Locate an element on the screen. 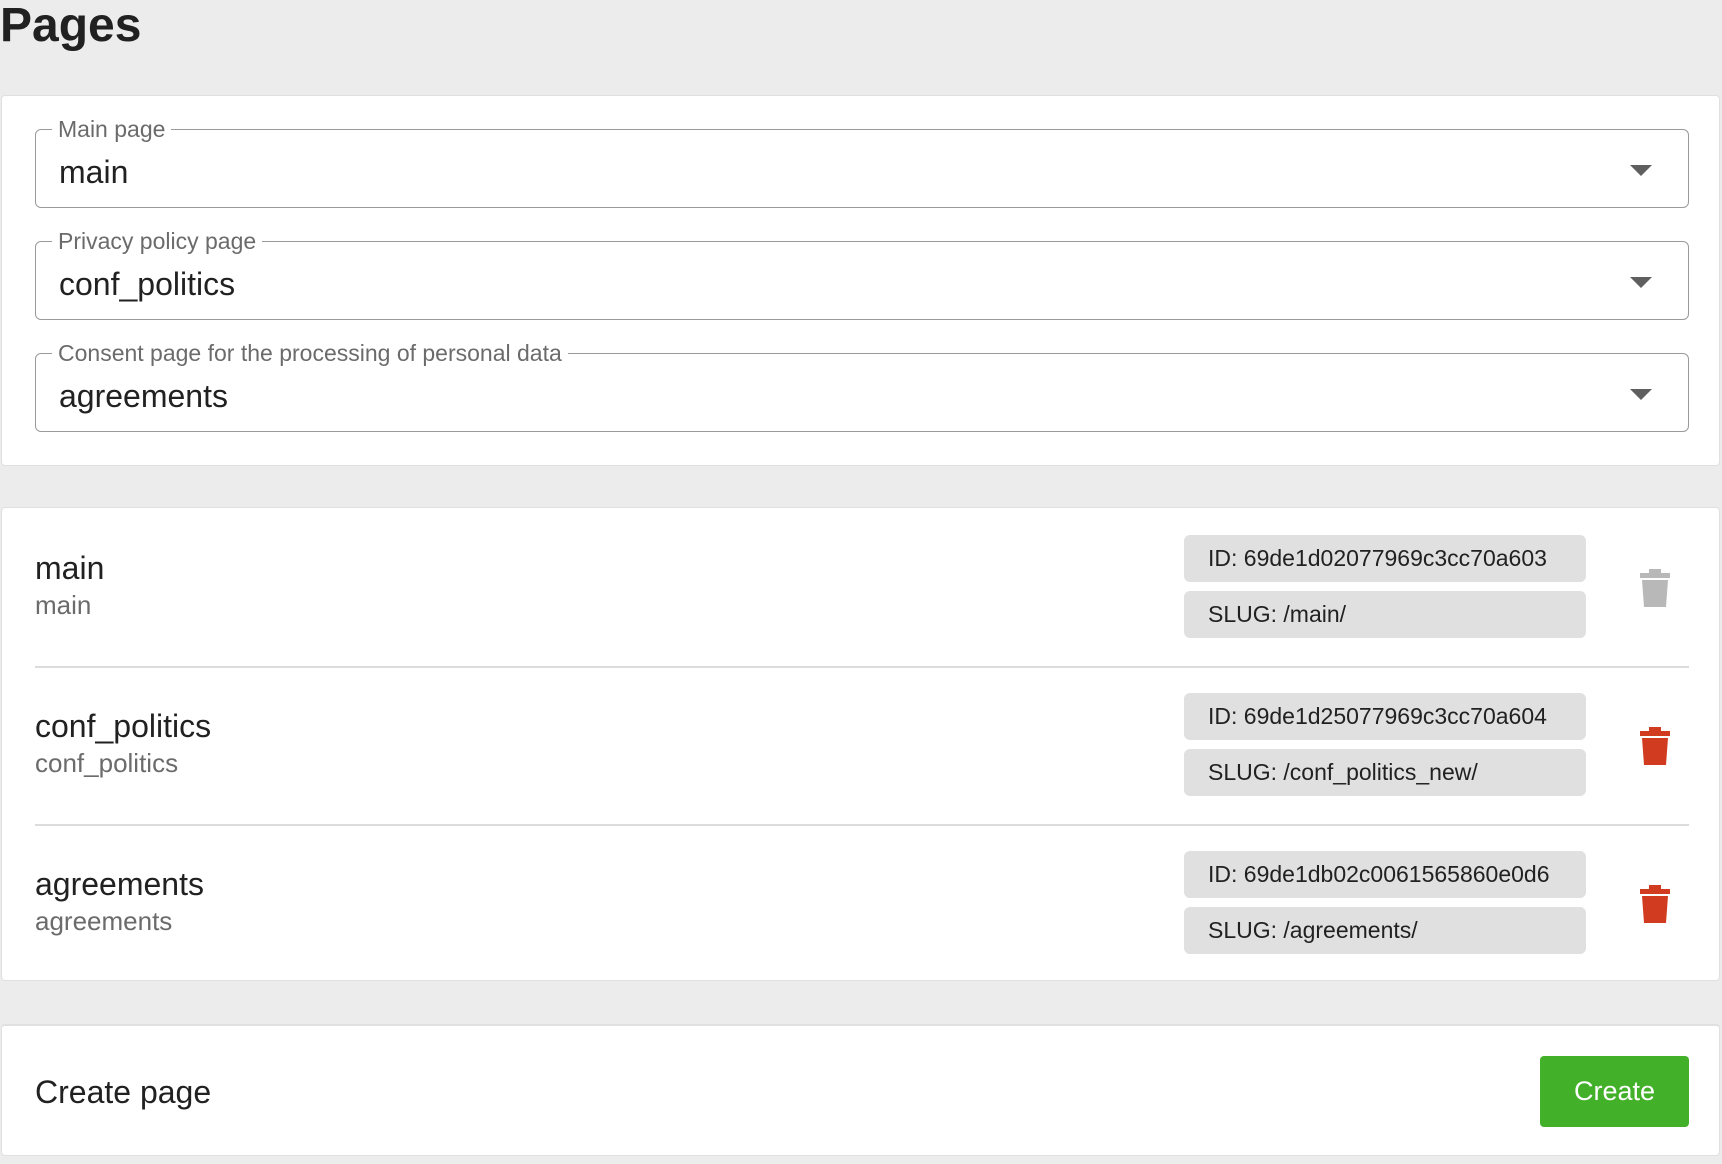 Image resolution: width=1722 pixels, height=1164 pixels. page-title-main: main is located at coordinates (70, 568).